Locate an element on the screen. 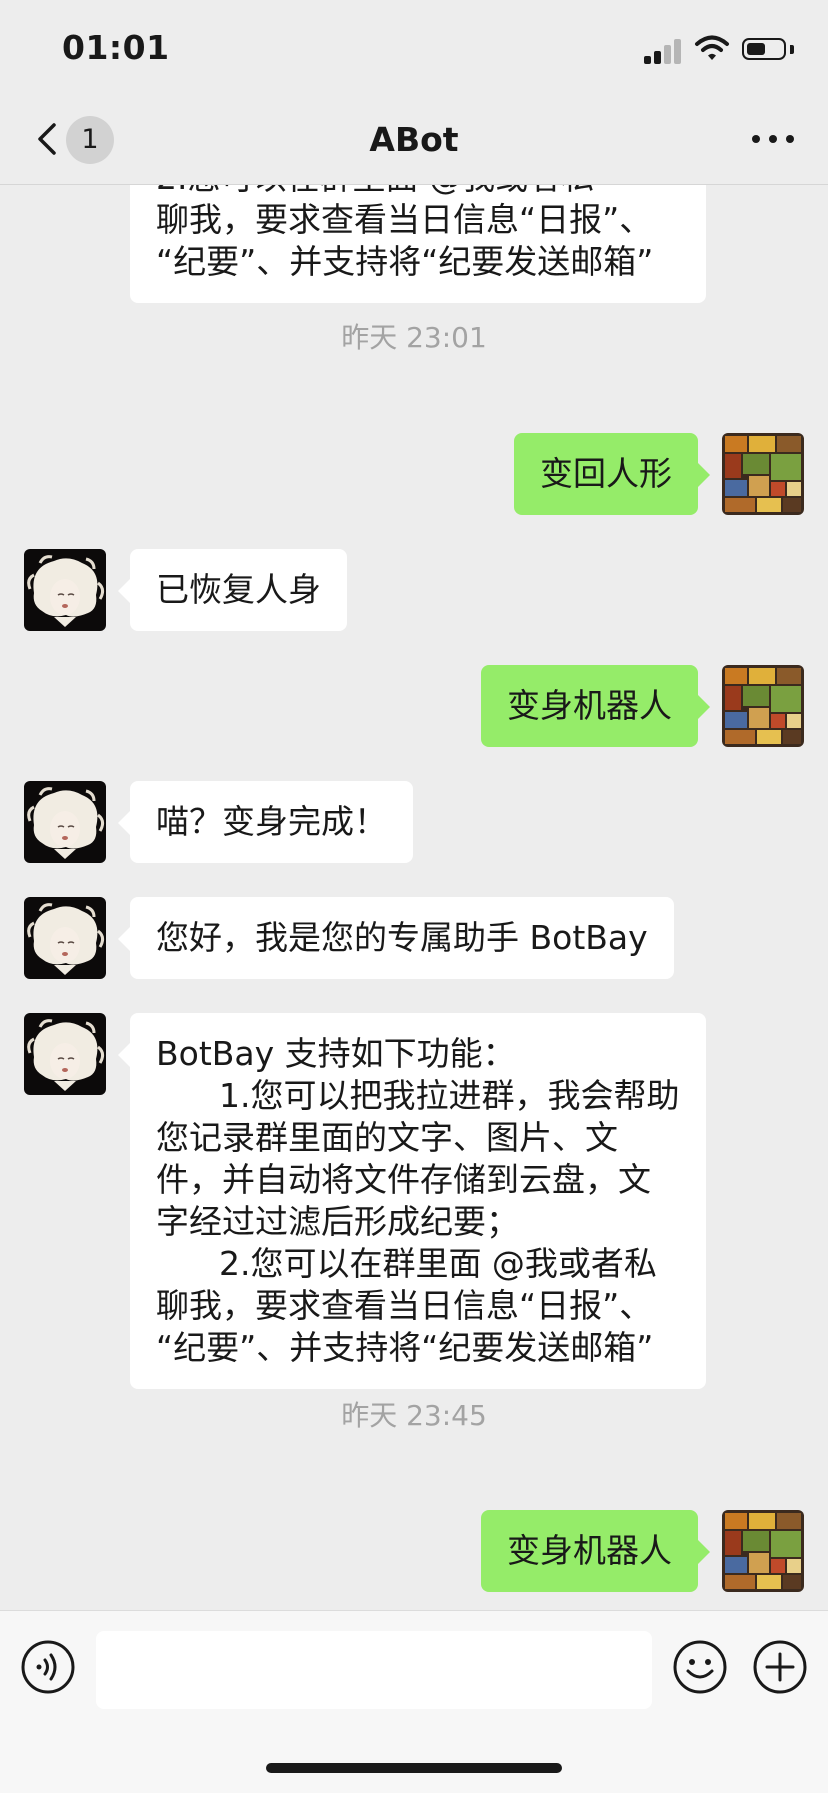  status-icons is located at coordinates (719, 50).